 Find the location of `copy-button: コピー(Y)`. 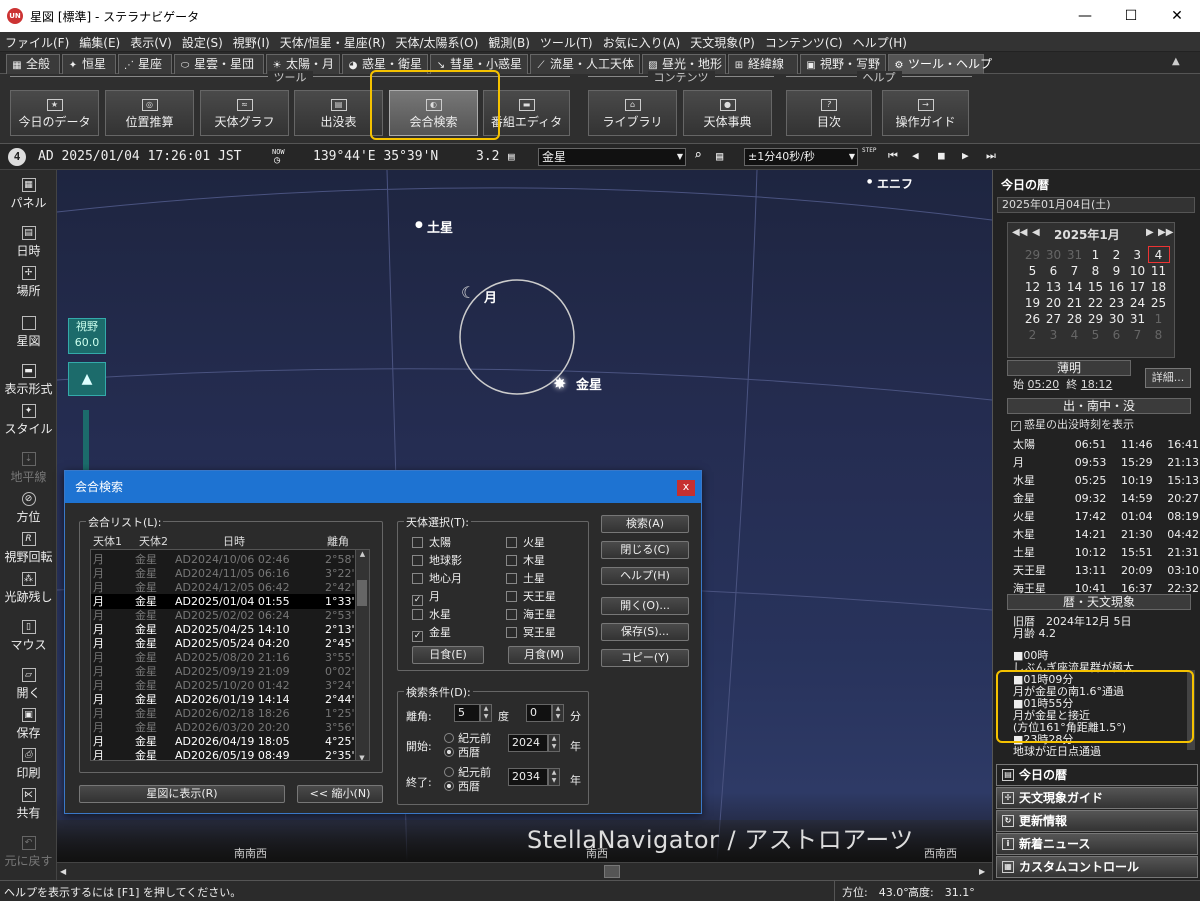

copy-button: コピー(Y) is located at coordinates (645, 658).